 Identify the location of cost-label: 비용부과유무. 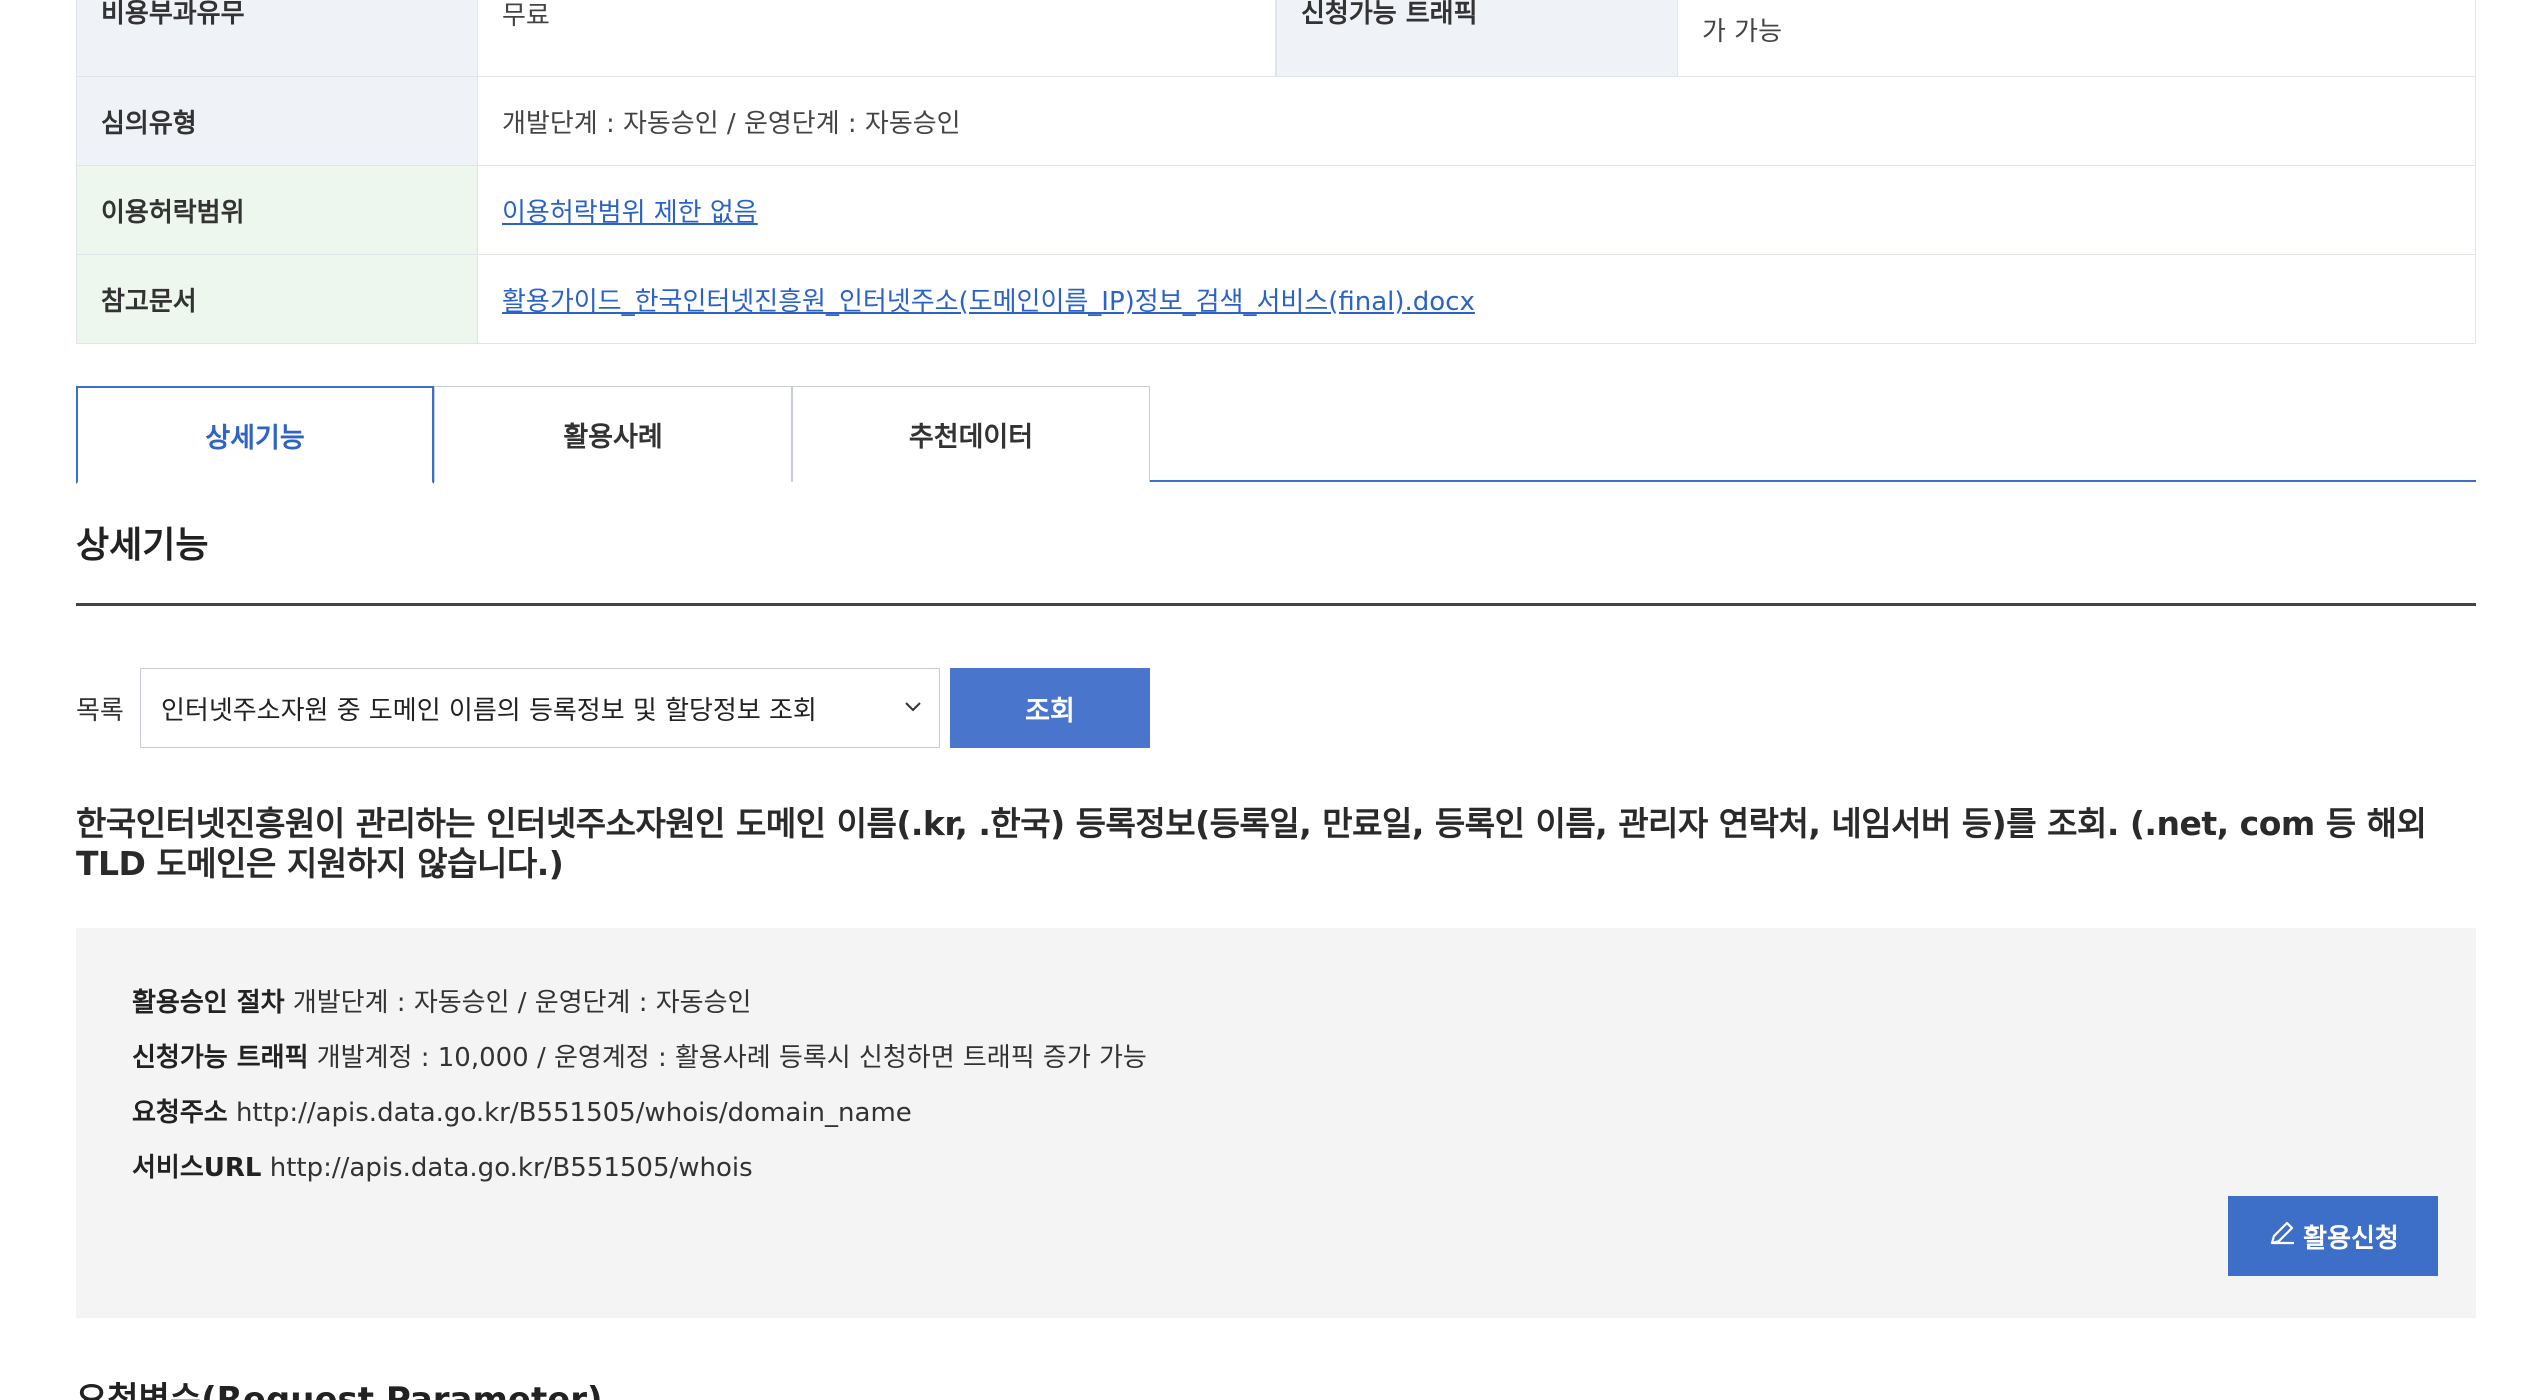
(277, 38).